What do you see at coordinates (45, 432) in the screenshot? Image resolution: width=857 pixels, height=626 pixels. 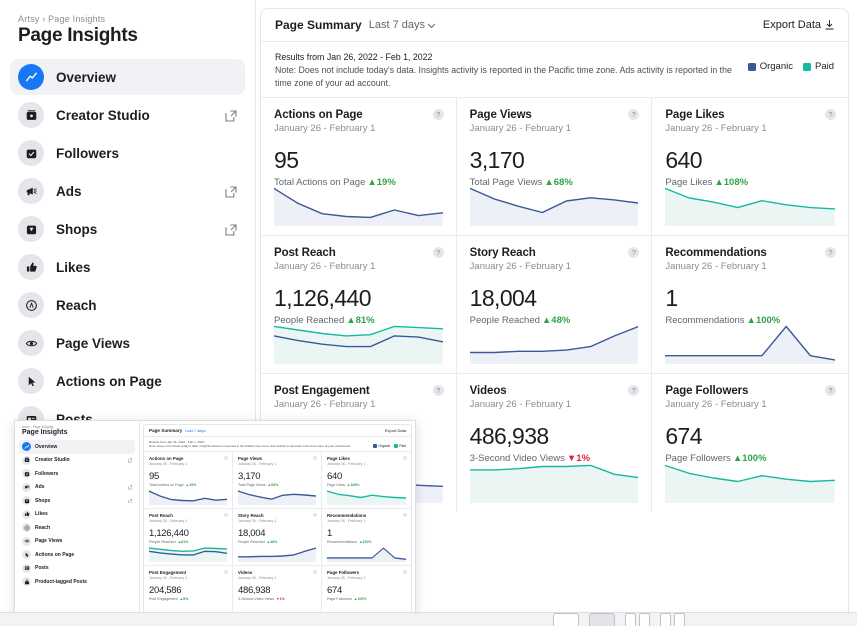 I see `mini-page-title: Page Insights` at bounding box center [45, 432].